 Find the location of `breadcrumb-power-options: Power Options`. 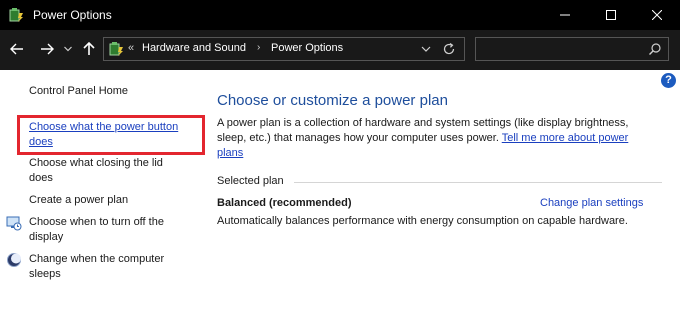

breadcrumb-power-options: Power Options is located at coordinates (307, 48).